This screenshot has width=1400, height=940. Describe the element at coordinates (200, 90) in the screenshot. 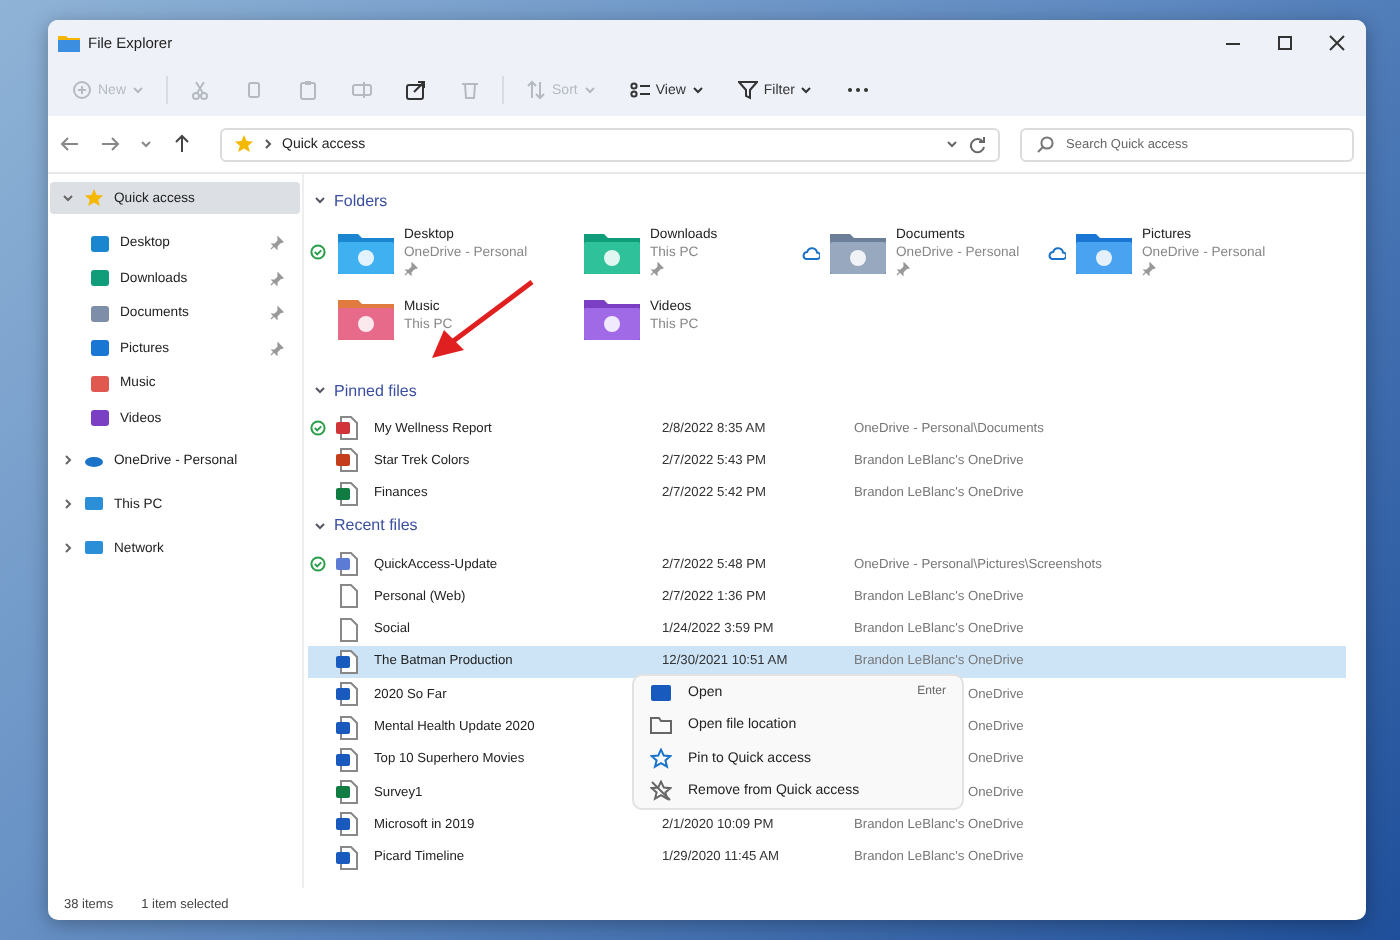

I see `scissors-icon` at that location.